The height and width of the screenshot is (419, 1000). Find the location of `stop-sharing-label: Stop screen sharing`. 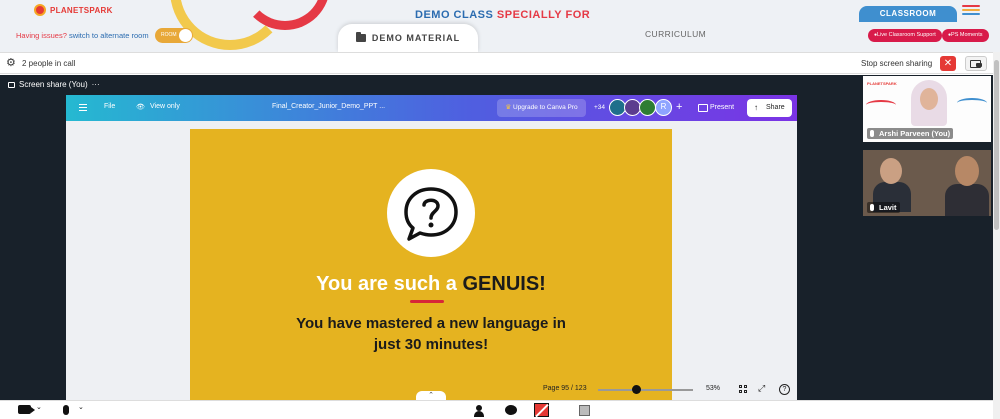

stop-sharing-label: Stop screen sharing is located at coordinates (897, 63).